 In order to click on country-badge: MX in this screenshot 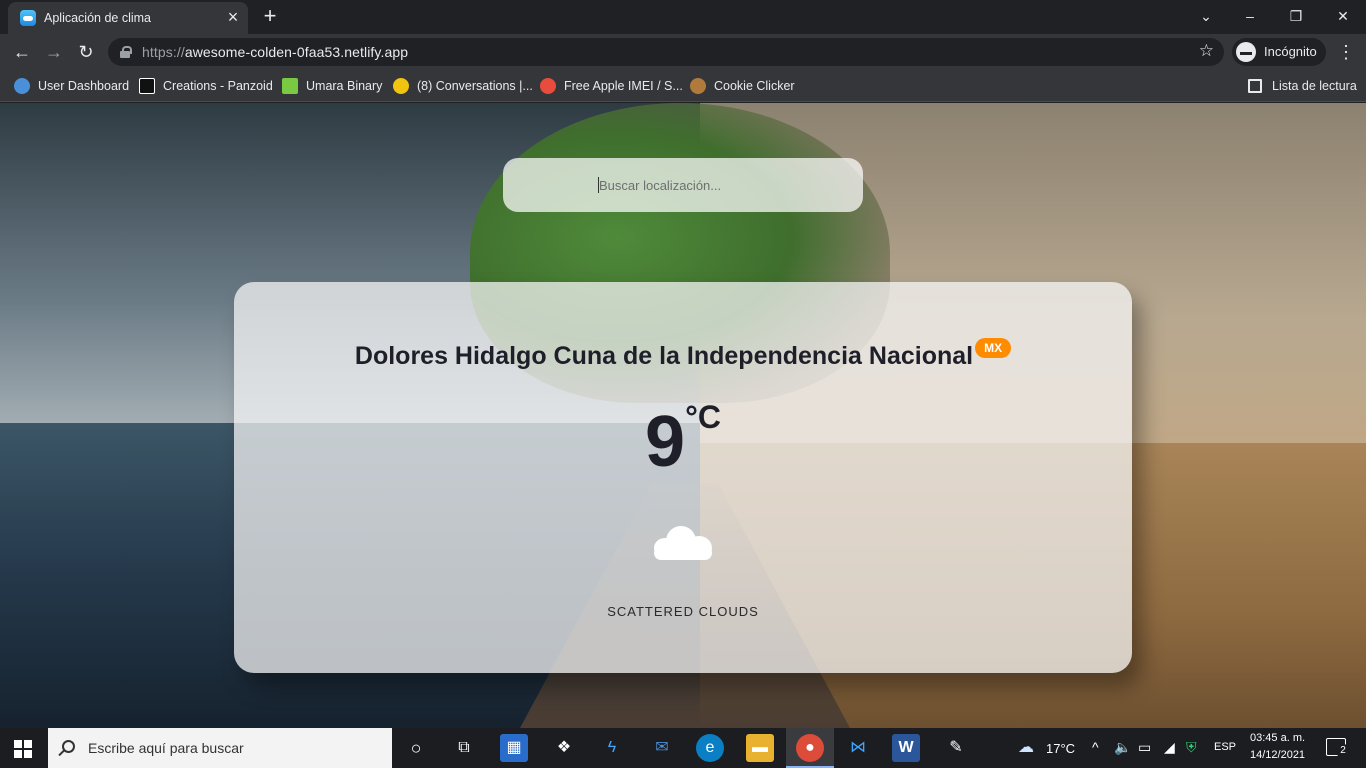, I will do `click(993, 348)`.